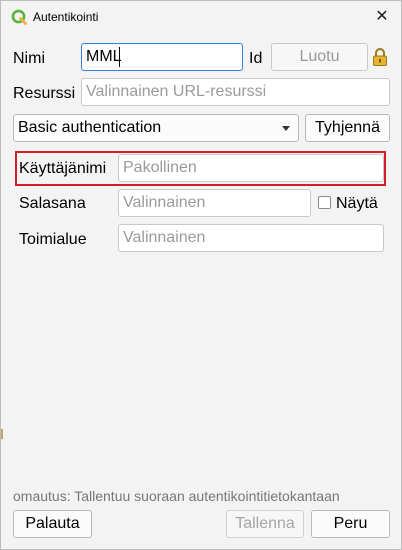 The image size is (402, 550). Describe the element at coordinates (19, 17) in the screenshot. I see `qgis-logo-icon` at that location.